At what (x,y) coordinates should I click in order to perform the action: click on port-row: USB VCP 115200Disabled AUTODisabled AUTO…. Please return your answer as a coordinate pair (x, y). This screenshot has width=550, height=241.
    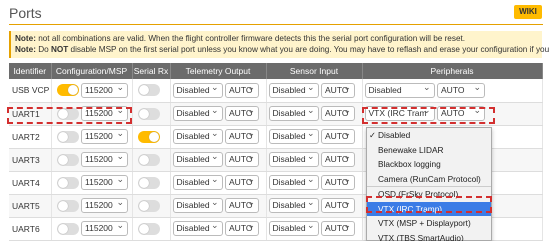
    Looking at the image, I should click on (276, 91).